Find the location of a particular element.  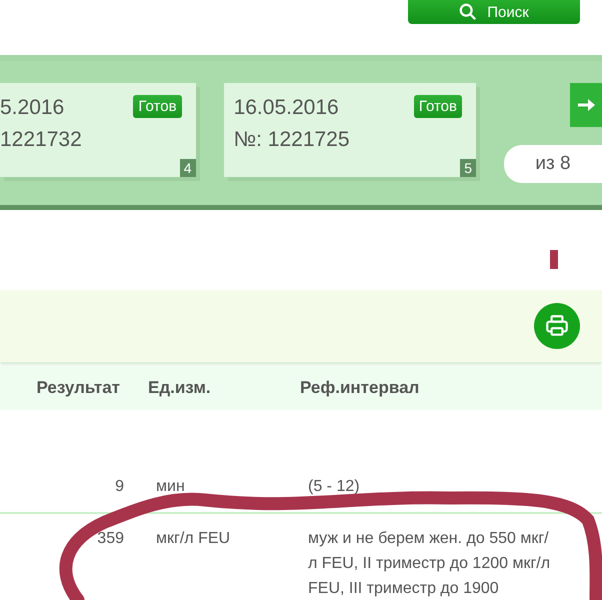

next-button is located at coordinates (586, 105).